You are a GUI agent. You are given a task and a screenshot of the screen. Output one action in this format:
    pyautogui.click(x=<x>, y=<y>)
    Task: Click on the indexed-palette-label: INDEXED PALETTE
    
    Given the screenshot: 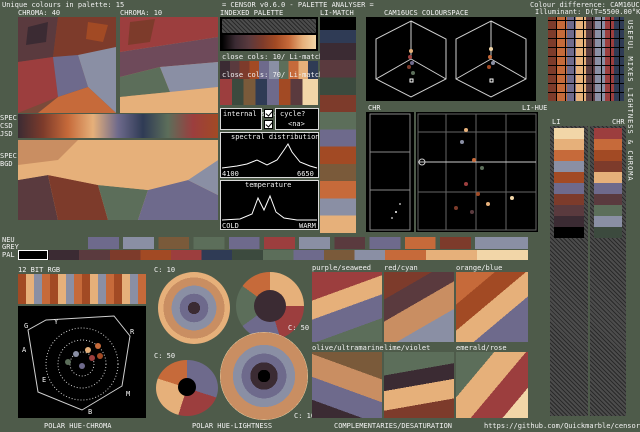 What is the action you would take?
    pyautogui.click(x=252, y=13)
    